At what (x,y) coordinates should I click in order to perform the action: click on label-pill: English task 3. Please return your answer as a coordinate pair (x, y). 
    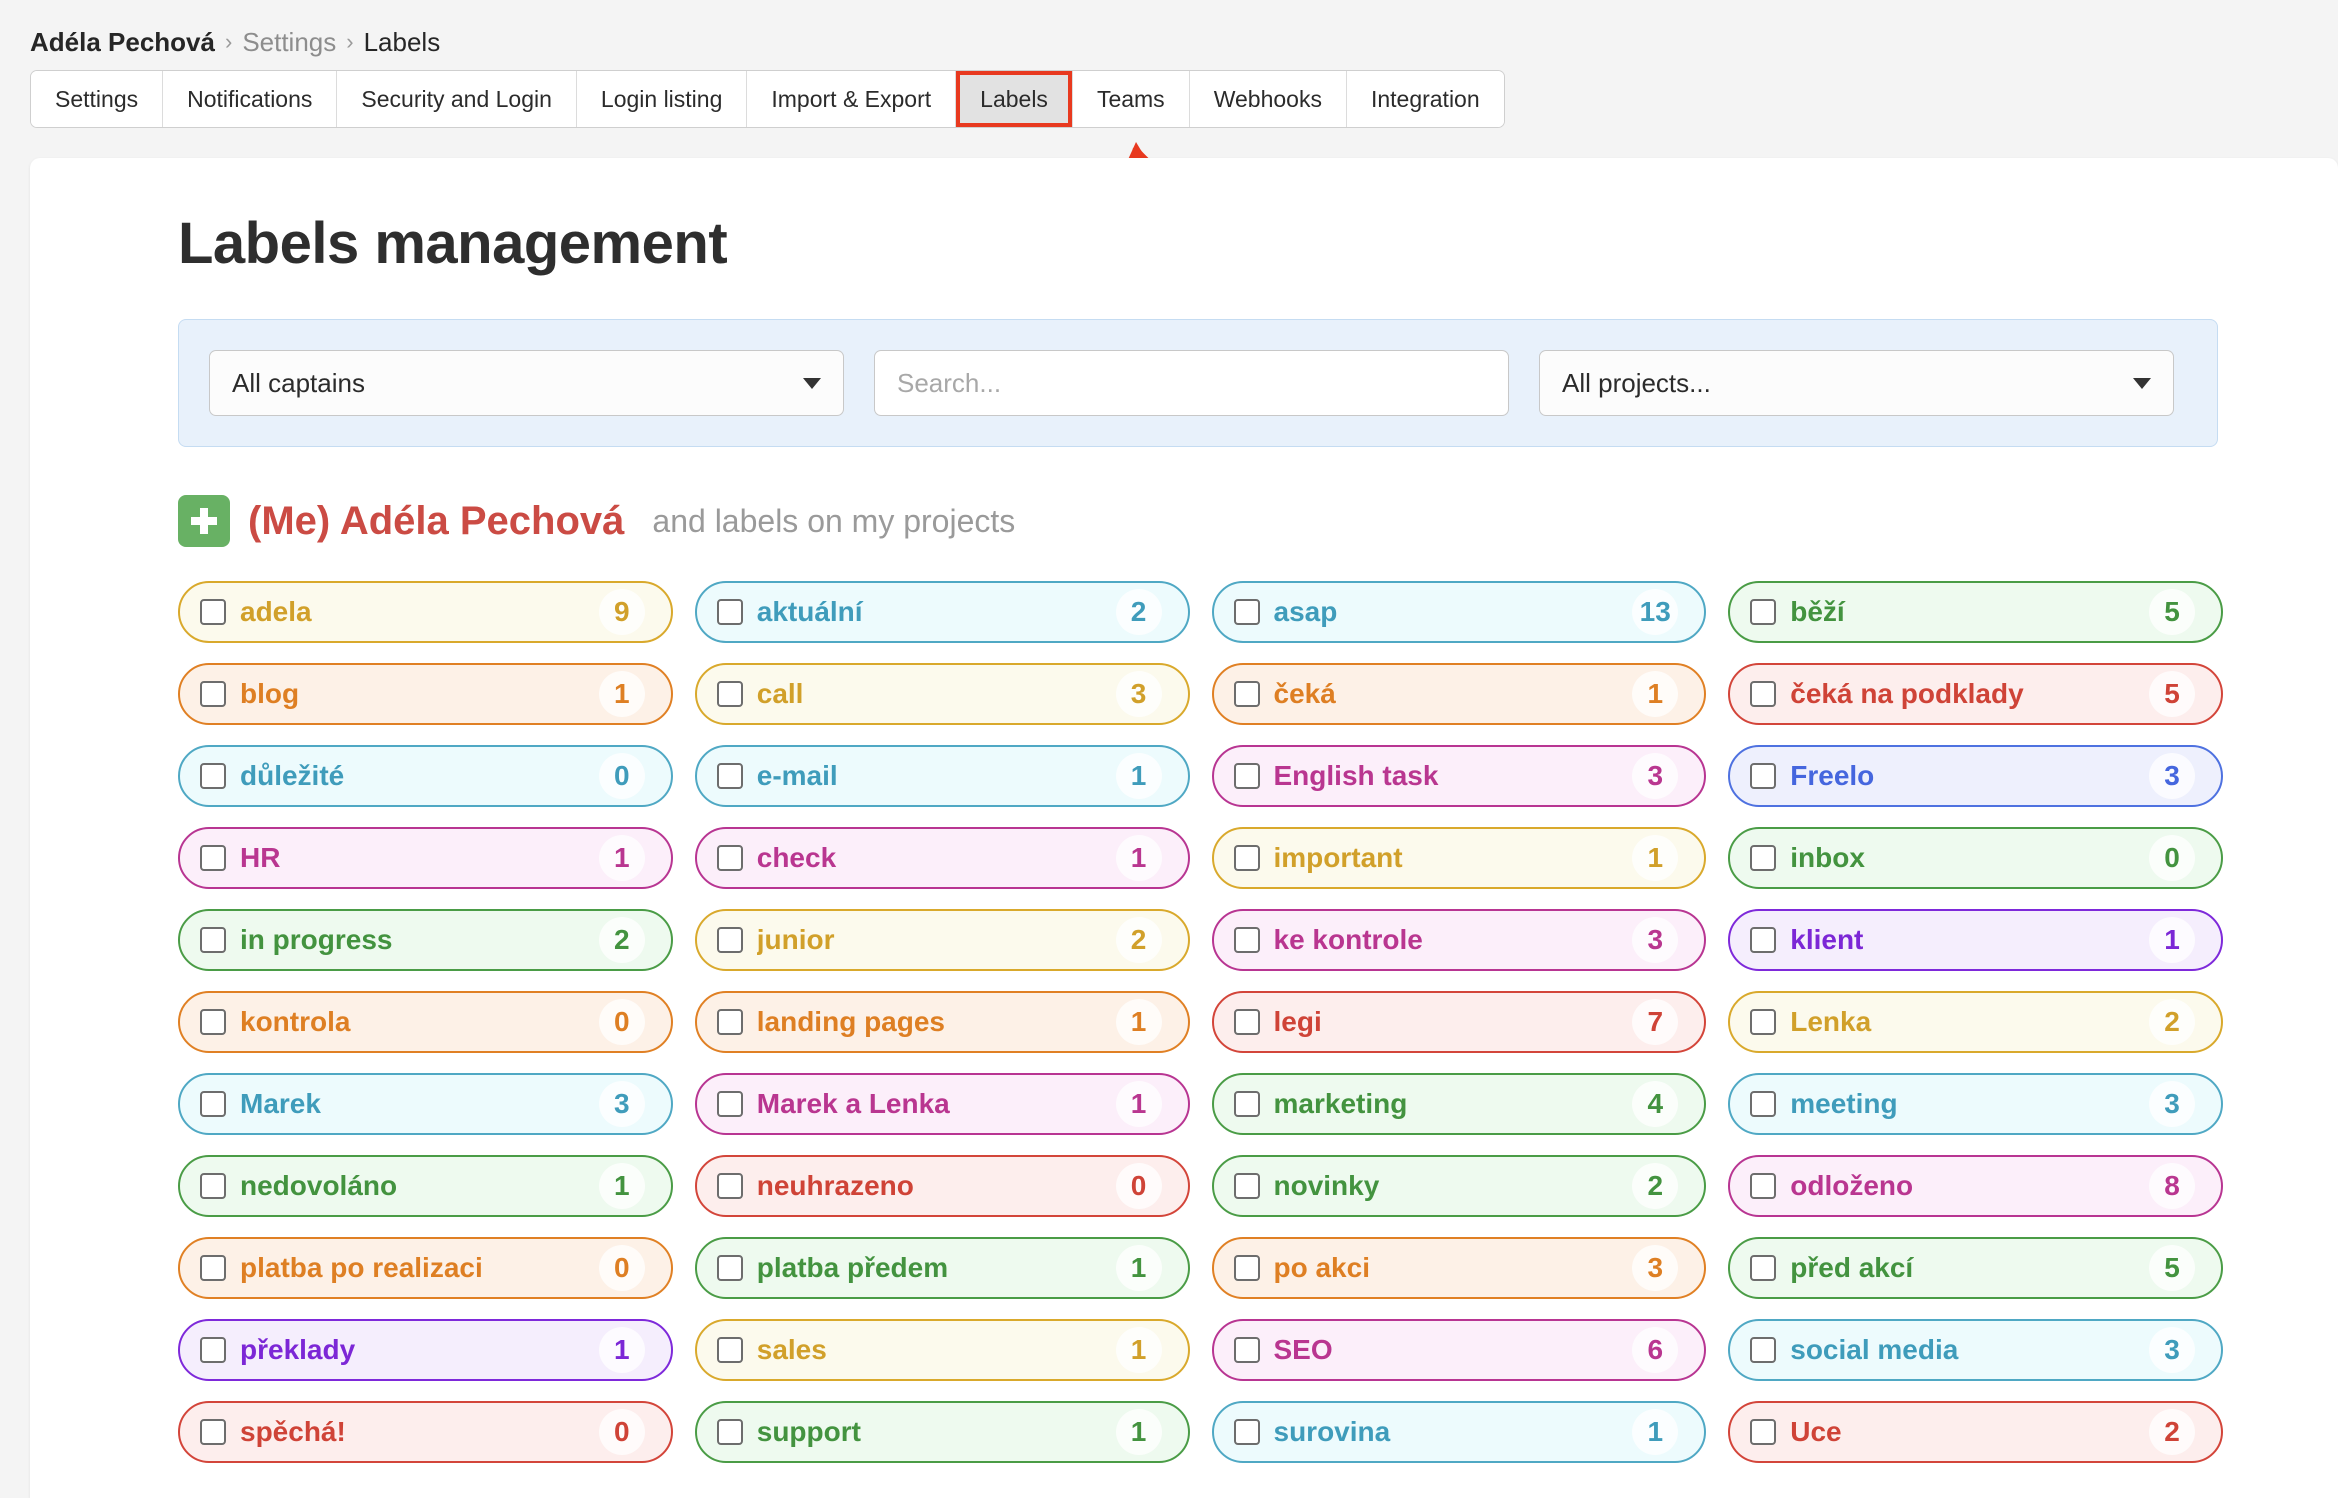
    Looking at the image, I should click on (1459, 776).